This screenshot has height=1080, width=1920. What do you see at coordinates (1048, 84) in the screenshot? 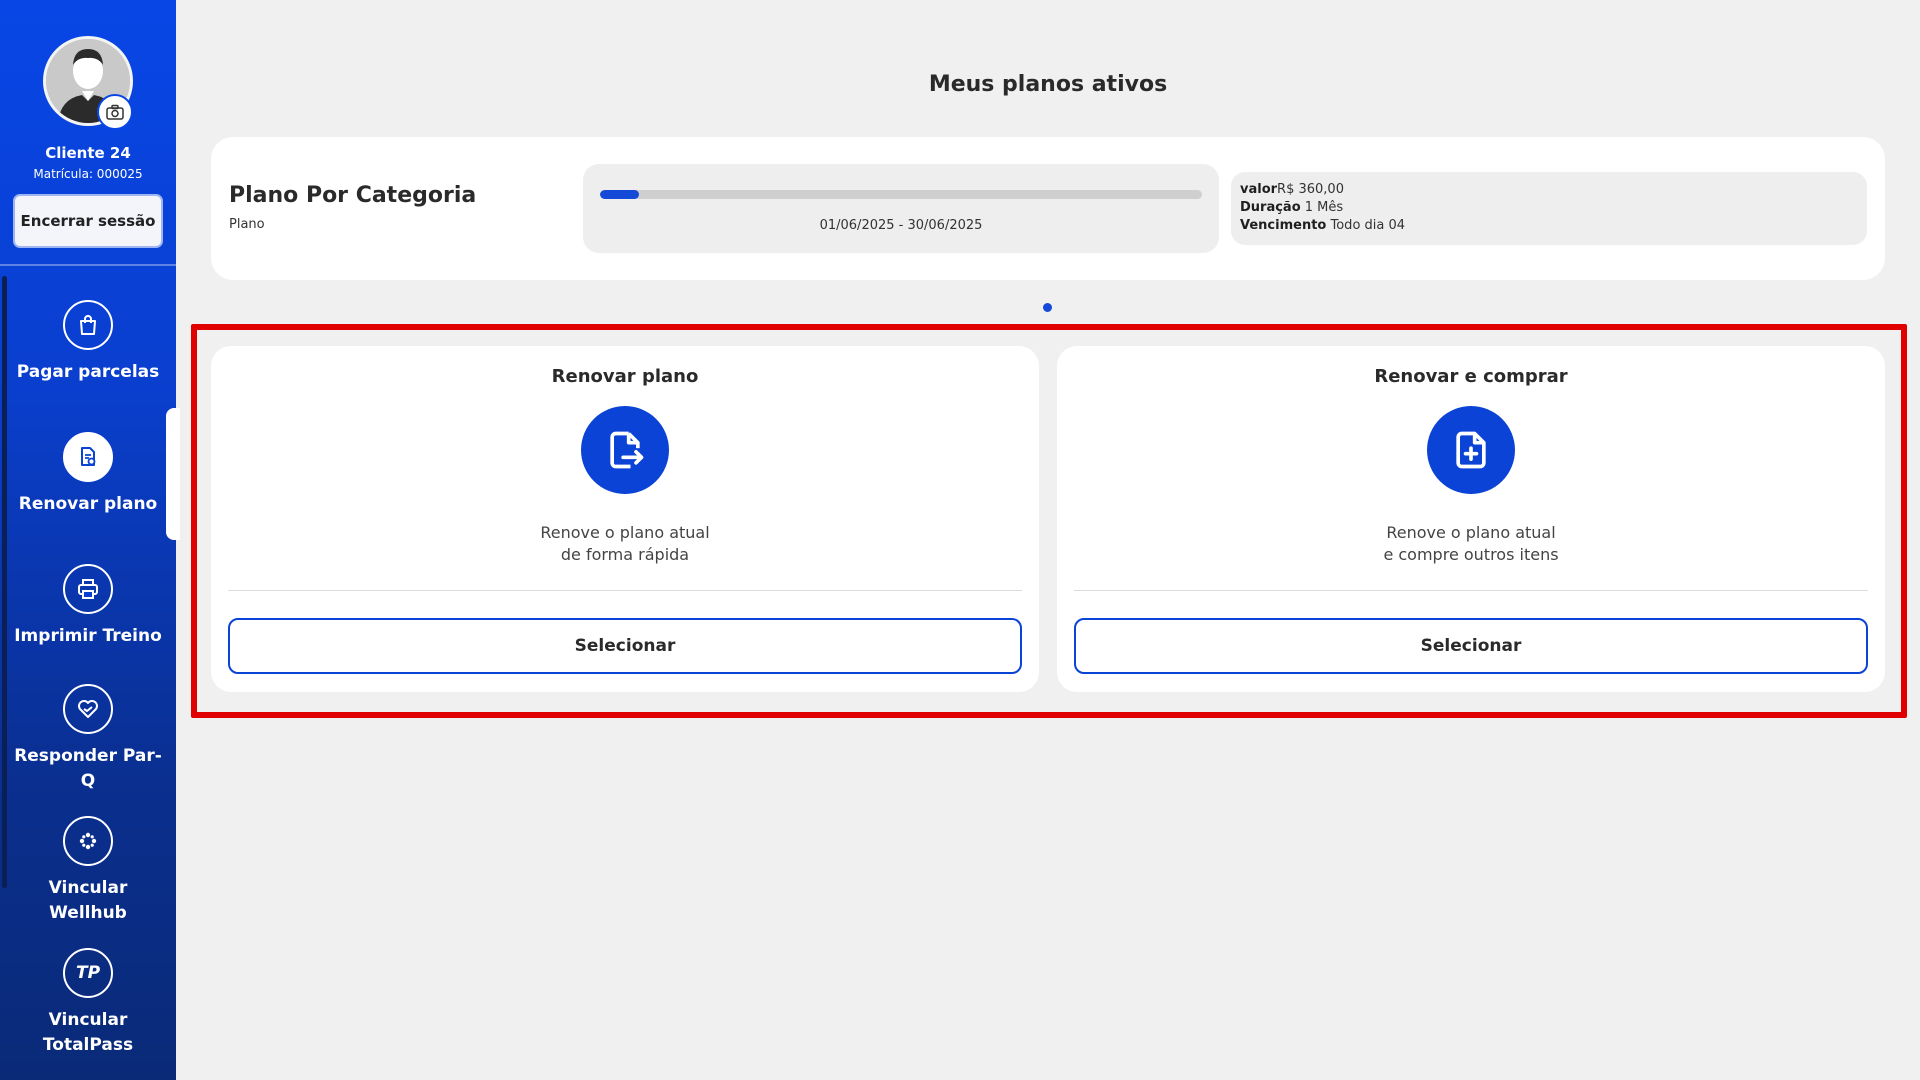
I see `page-title: Meus planos ativos` at bounding box center [1048, 84].